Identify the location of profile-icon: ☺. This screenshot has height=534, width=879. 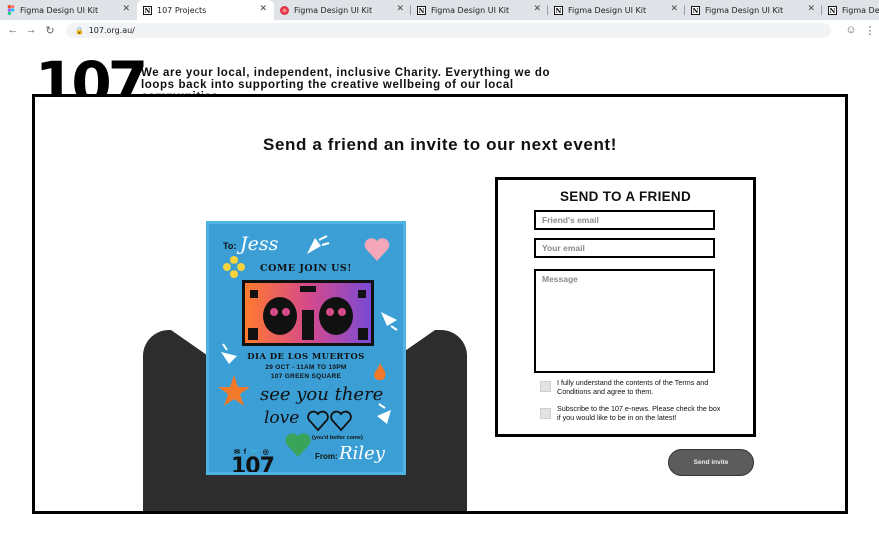
(851, 30).